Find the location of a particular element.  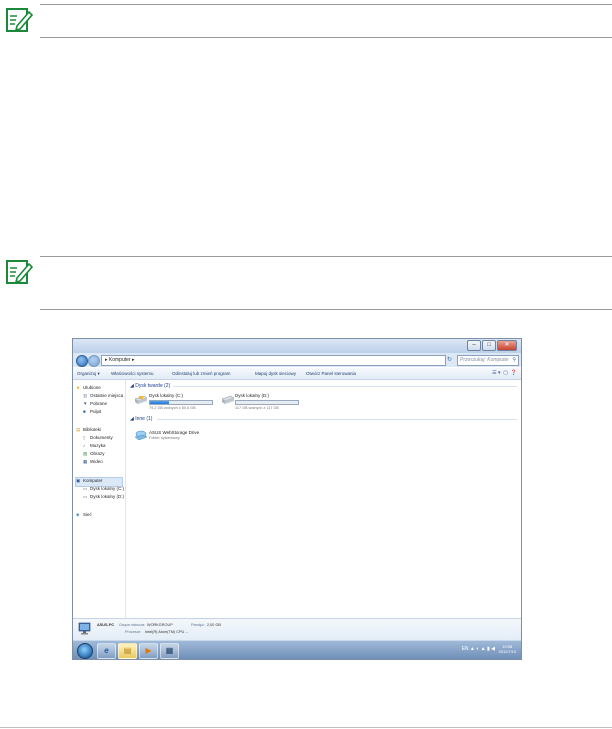

nav-item-network: ◈ Sieć is located at coordinates (84, 515).